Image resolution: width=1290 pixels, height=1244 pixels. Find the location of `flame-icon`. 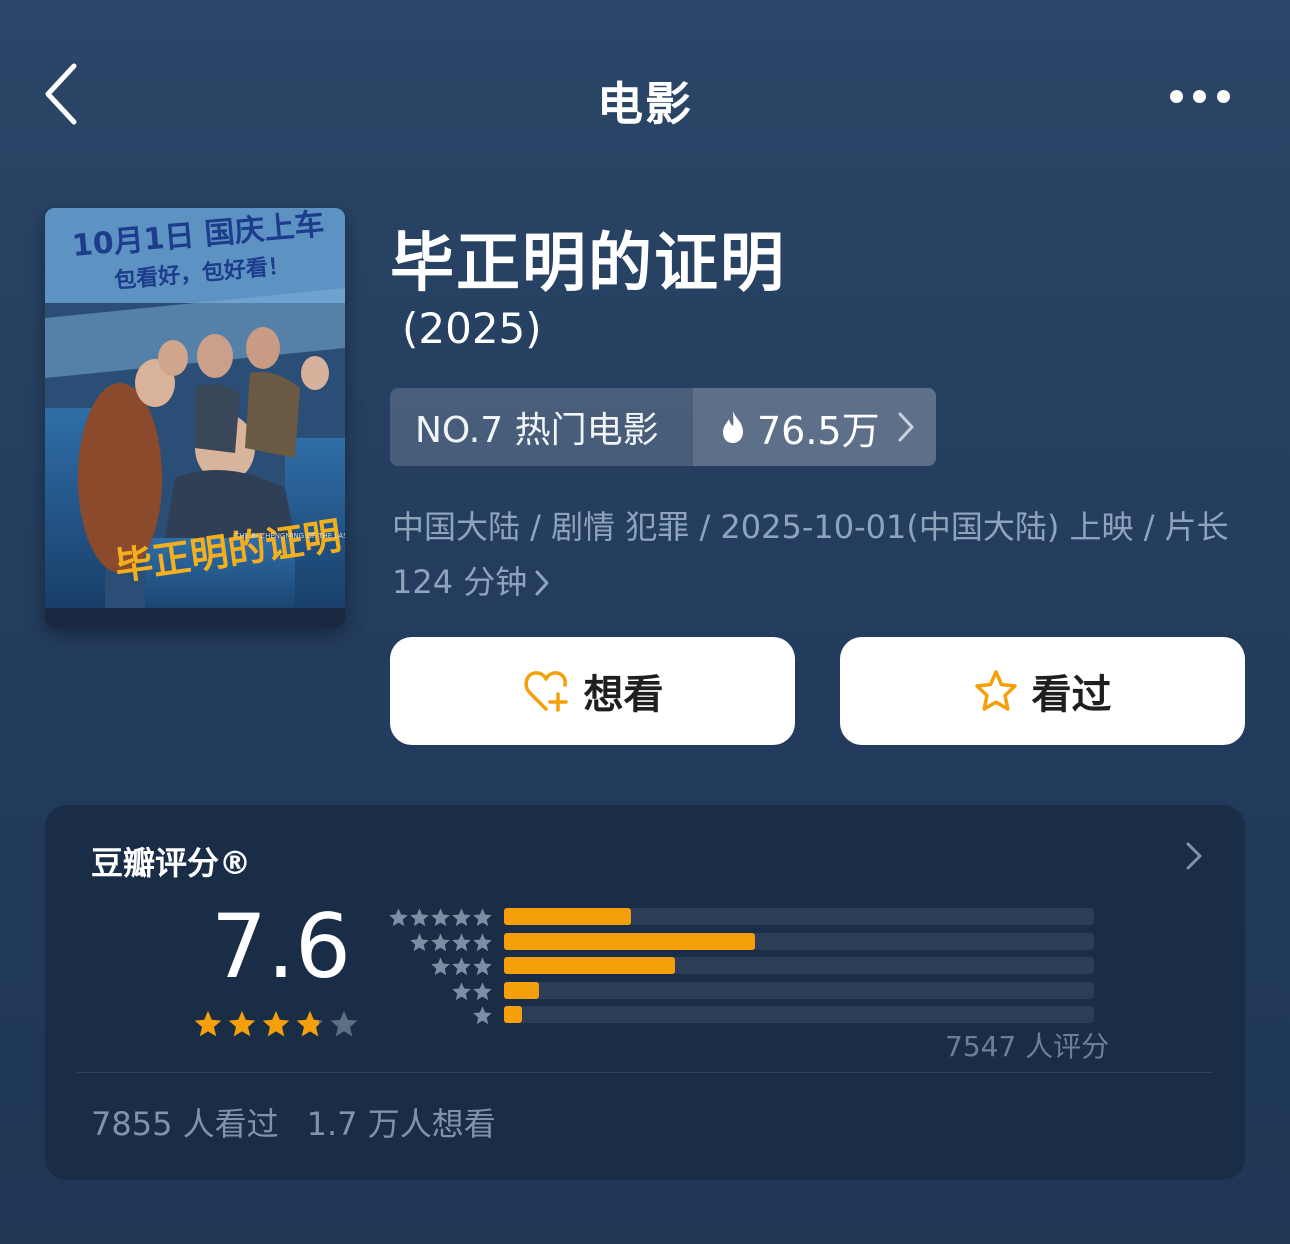

flame-icon is located at coordinates (733, 427).